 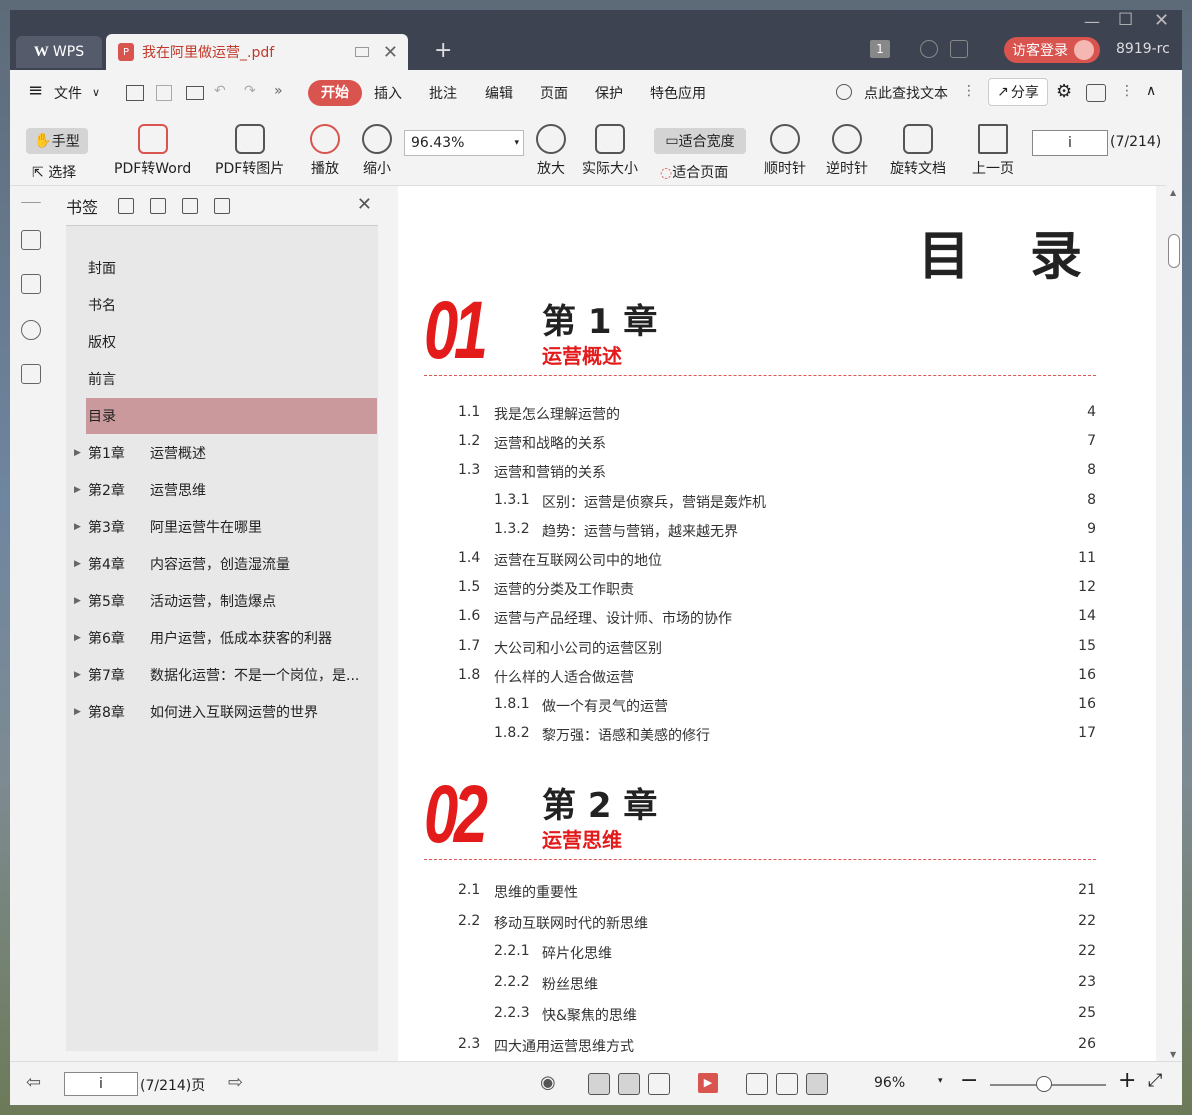 I want to click on bookmark-item: 封面, so click(x=231, y=268).